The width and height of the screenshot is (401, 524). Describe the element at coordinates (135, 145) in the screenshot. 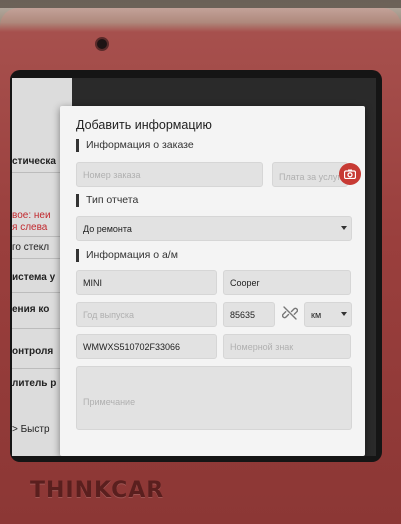

I see `section-order-info: Информация о заказе` at that location.